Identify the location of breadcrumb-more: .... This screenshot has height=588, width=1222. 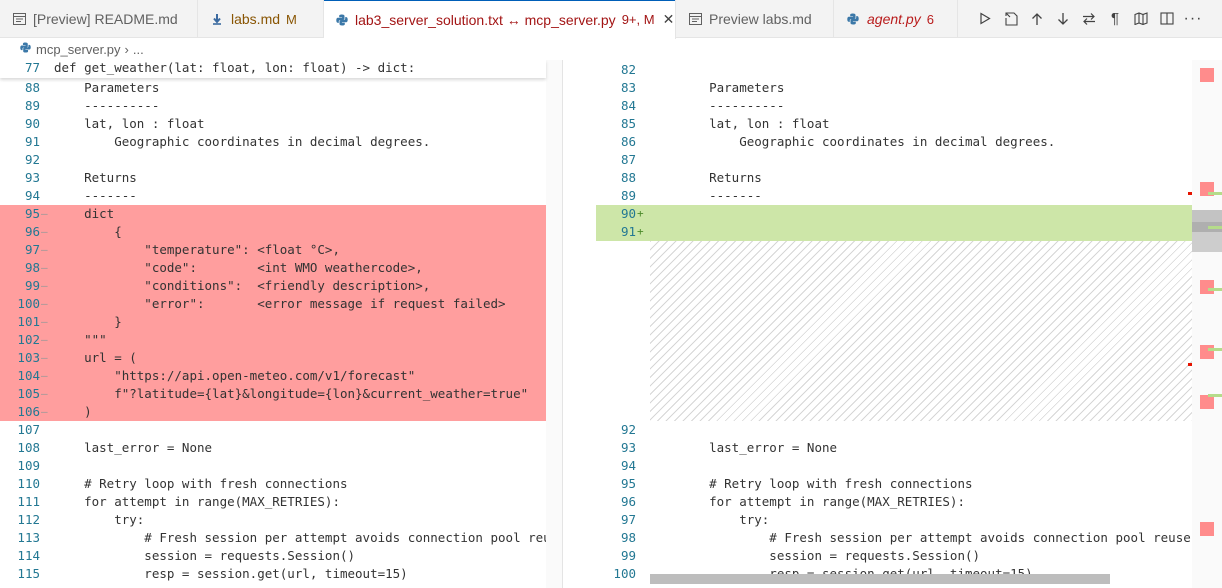
(138, 49).